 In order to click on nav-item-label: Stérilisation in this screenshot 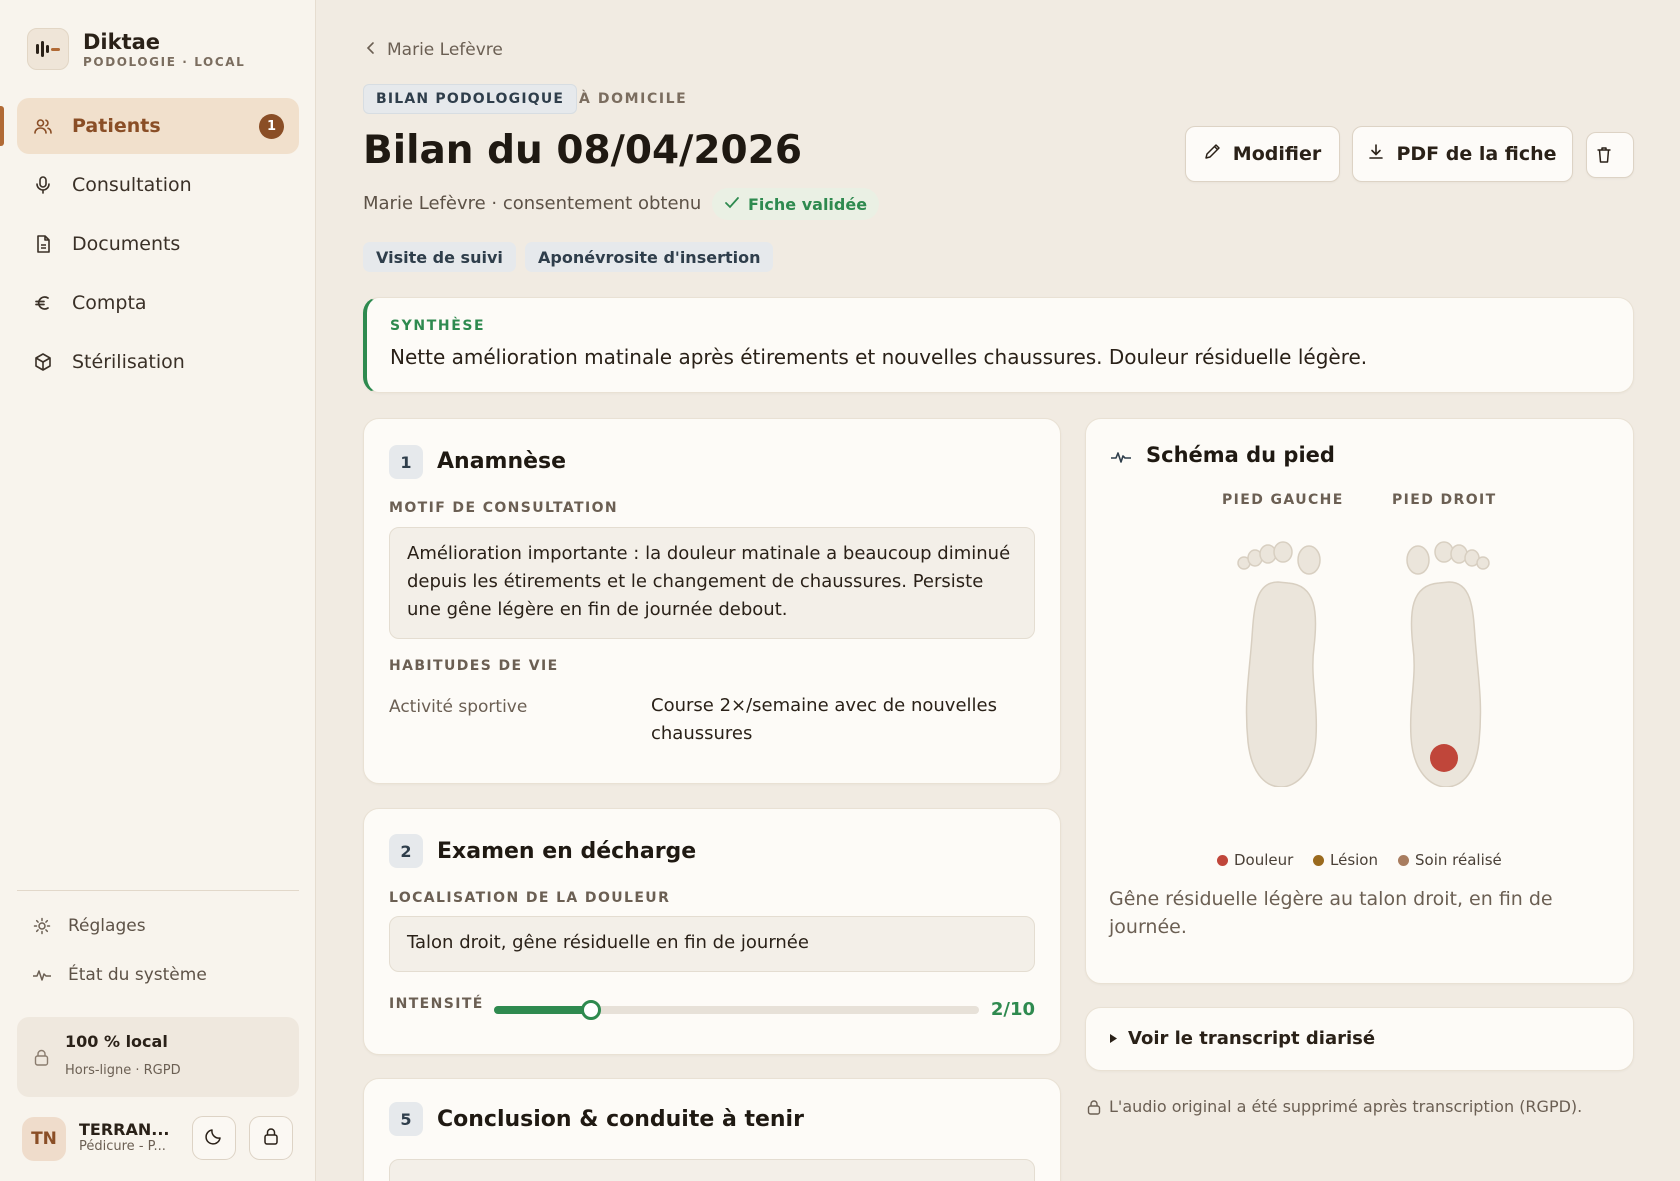, I will do `click(128, 362)`.